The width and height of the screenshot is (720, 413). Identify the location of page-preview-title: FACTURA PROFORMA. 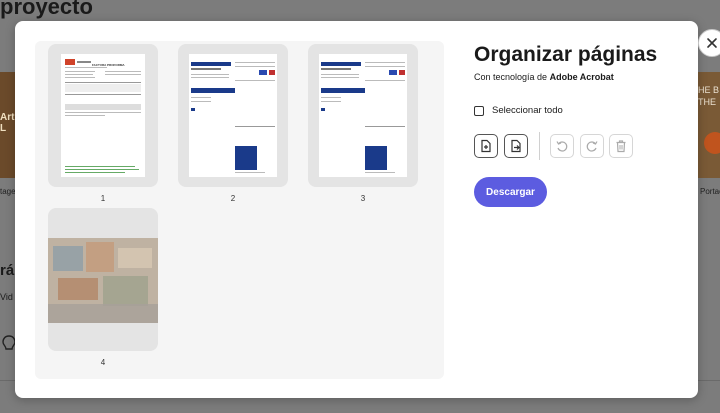
(108, 64).